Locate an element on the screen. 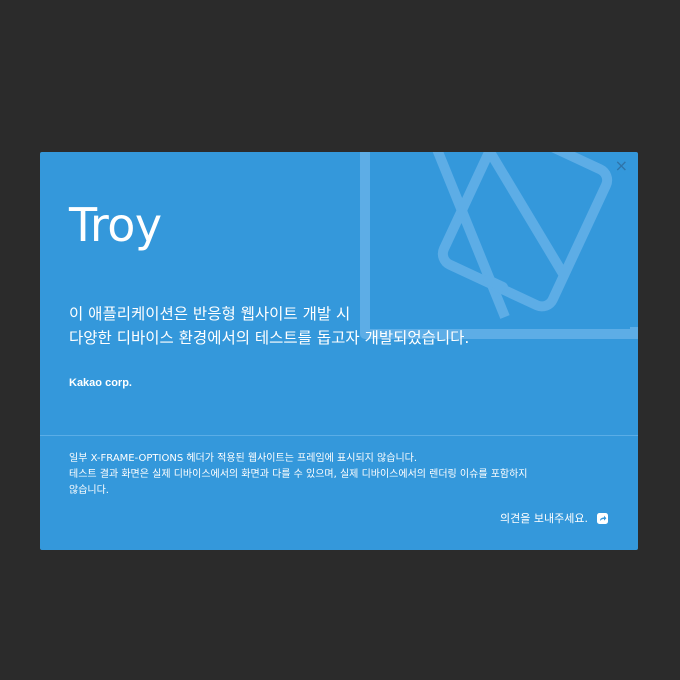  description-line: 이 애플리케이션은 반응형 웹사이트 개발 시 is located at coordinates (210, 314).